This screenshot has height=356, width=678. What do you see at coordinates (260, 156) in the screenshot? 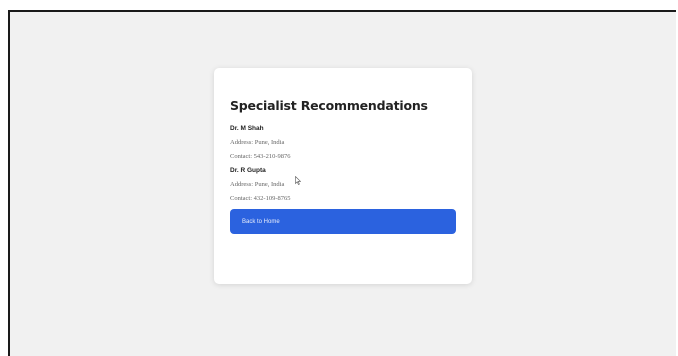
I see `specialist-contact: Contact: 543-210-9876` at bounding box center [260, 156].